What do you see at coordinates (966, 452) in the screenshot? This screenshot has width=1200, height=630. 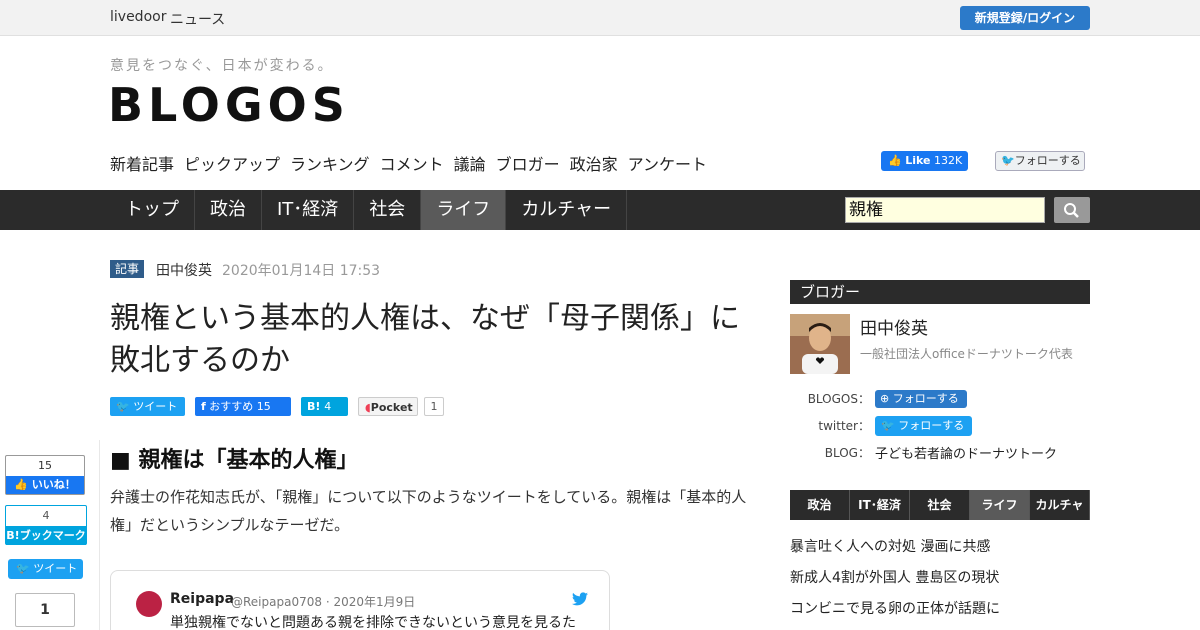 I see `blog-link: 子ども若者論のドーナツトーク` at bounding box center [966, 452].